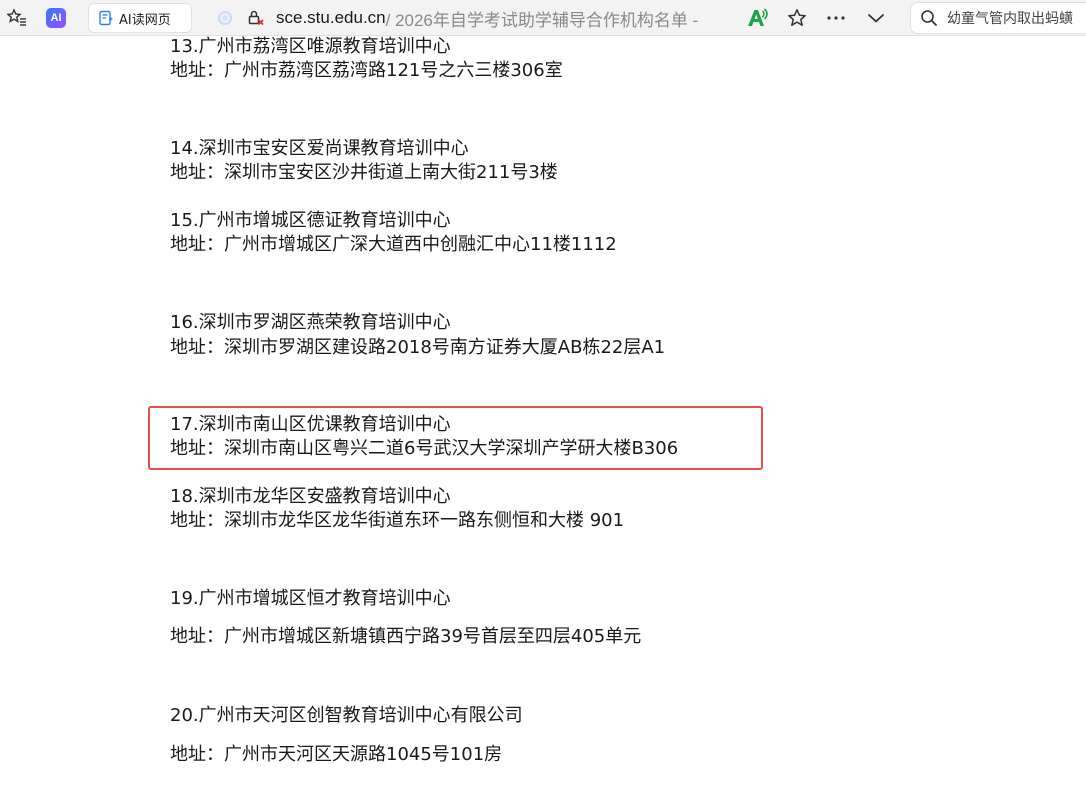 The image size is (1086, 787). I want to click on add-favorite-star-icon, so click(797, 18).